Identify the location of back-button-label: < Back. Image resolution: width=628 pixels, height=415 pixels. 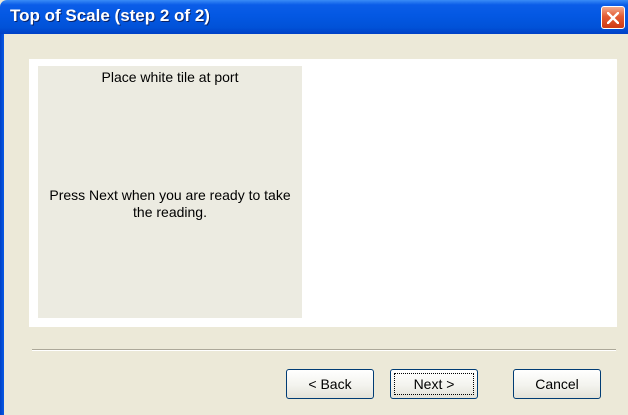
(330, 384).